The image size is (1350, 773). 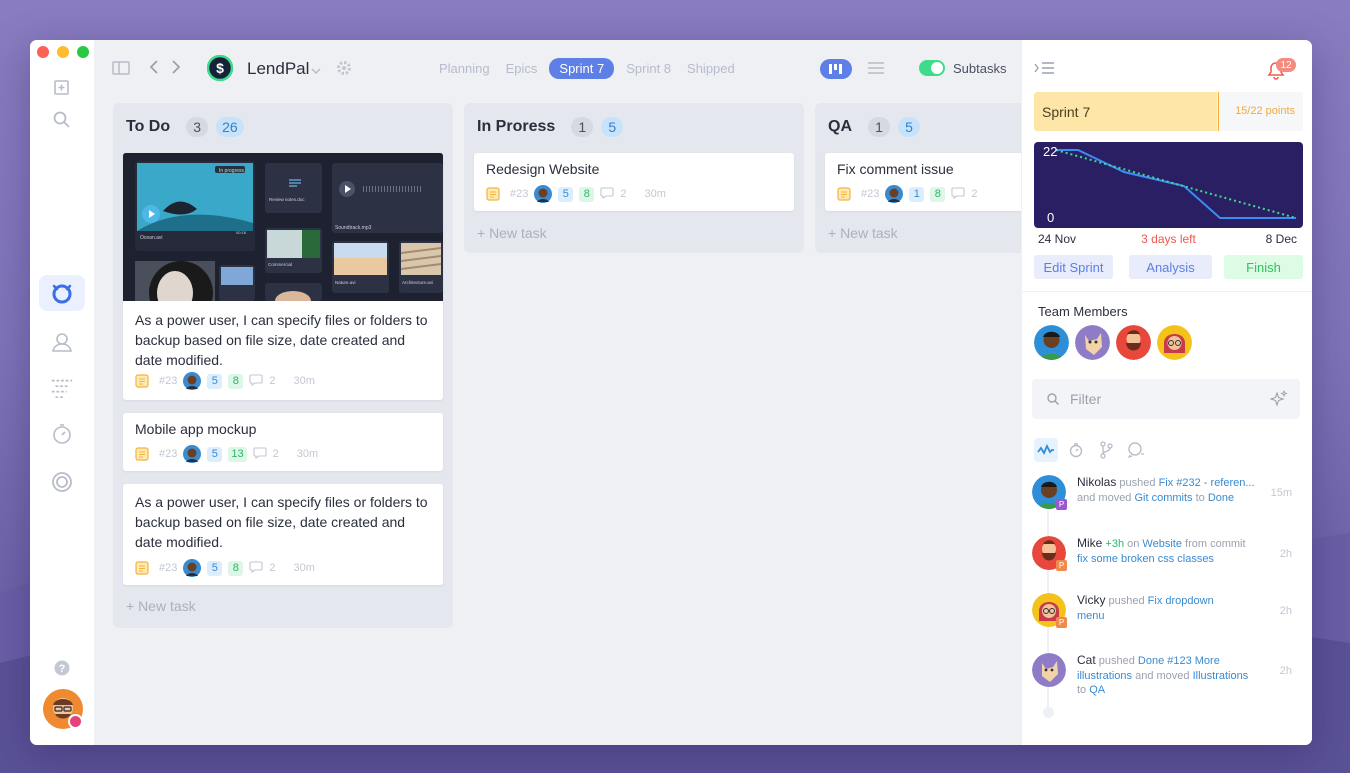 I want to click on task-card: Mobile app mockup #23 5 13 2 30m, so click(x=283, y=442).